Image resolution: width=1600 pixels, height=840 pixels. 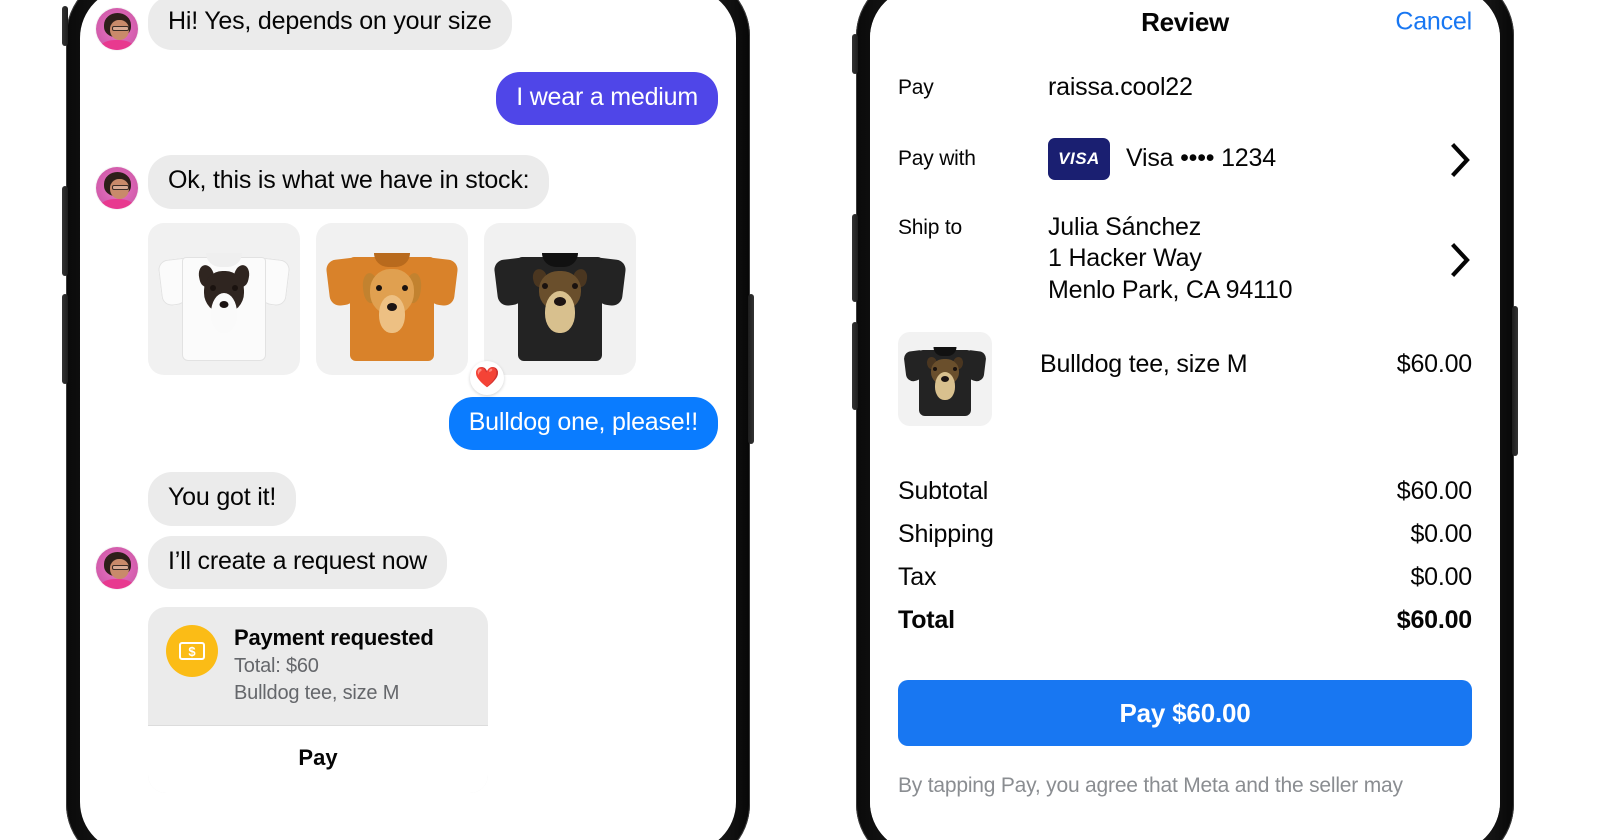 What do you see at coordinates (583, 423) in the screenshot?
I see `message-bubble: Bulldog one, please!!` at bounding box center [583, 423].